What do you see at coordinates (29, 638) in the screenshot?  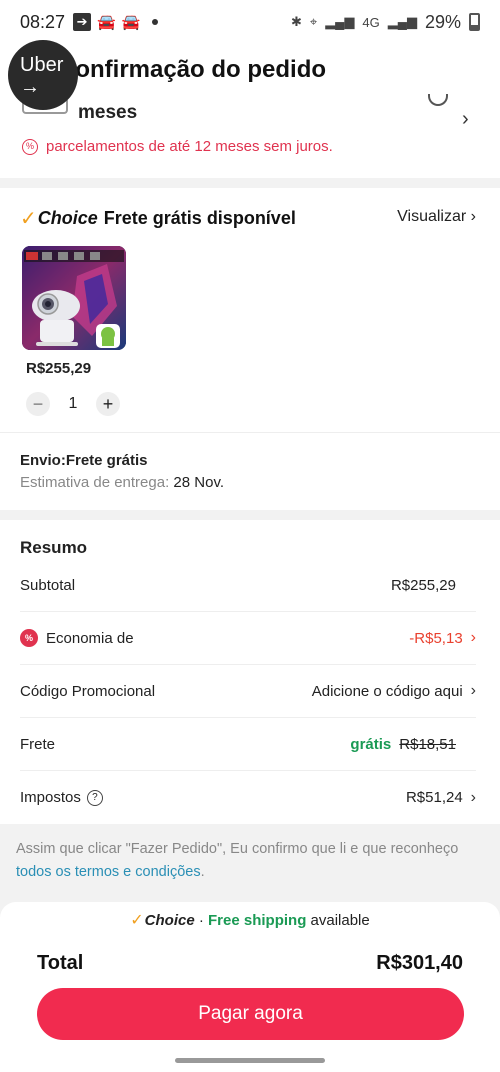 I see `discount-badge-icon: %` at bounding box center [29, 638].